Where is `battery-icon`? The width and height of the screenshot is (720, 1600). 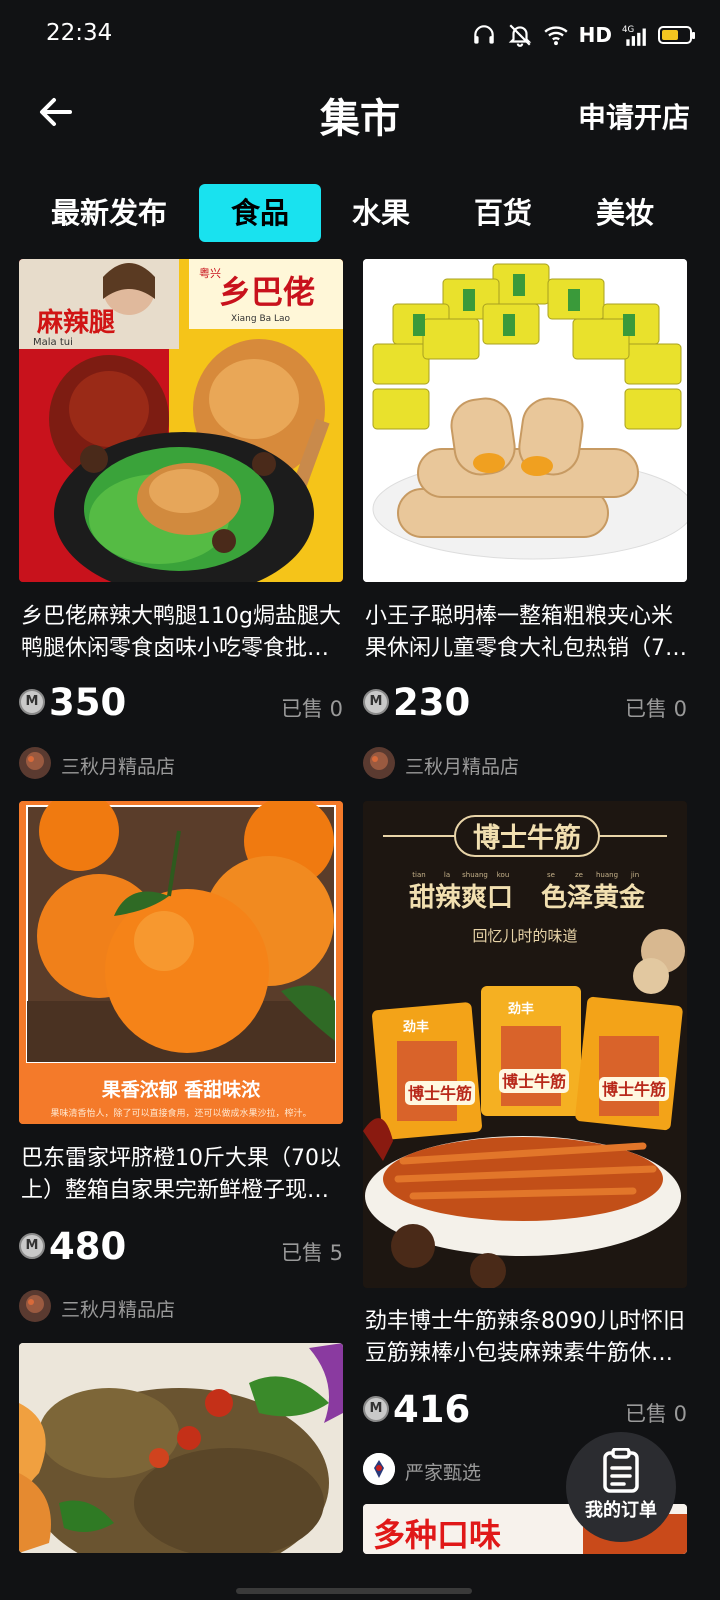 battery-icon is located at coordinates (676, 35).